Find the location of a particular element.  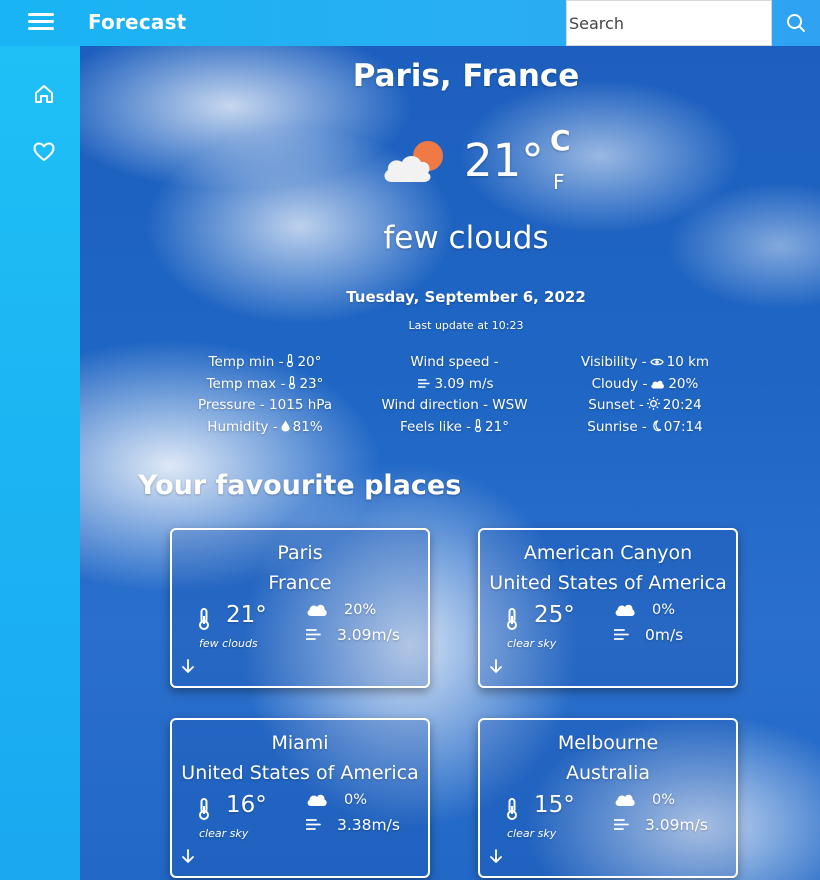

card-city: Melbourne is located at coordinates (608, 743).